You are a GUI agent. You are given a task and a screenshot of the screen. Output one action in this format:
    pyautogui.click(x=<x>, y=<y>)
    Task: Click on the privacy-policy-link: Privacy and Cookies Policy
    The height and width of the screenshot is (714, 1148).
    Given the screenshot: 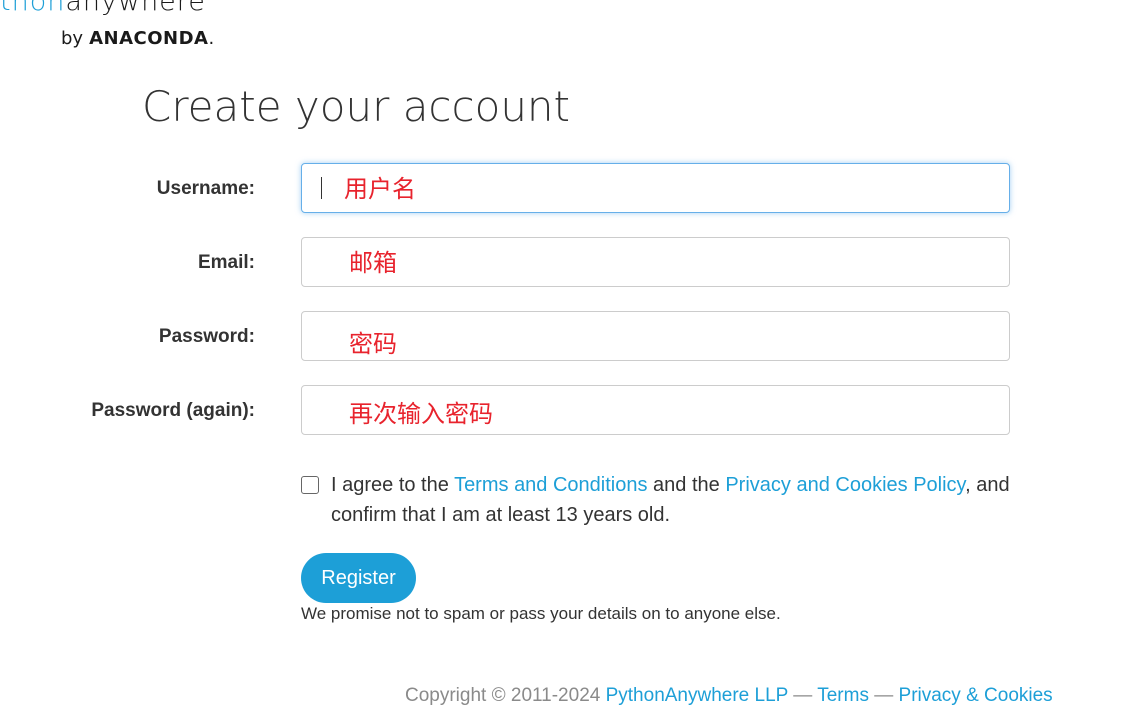 What is the action you would take?
    pyautogui.click(x=845, y=485)
    